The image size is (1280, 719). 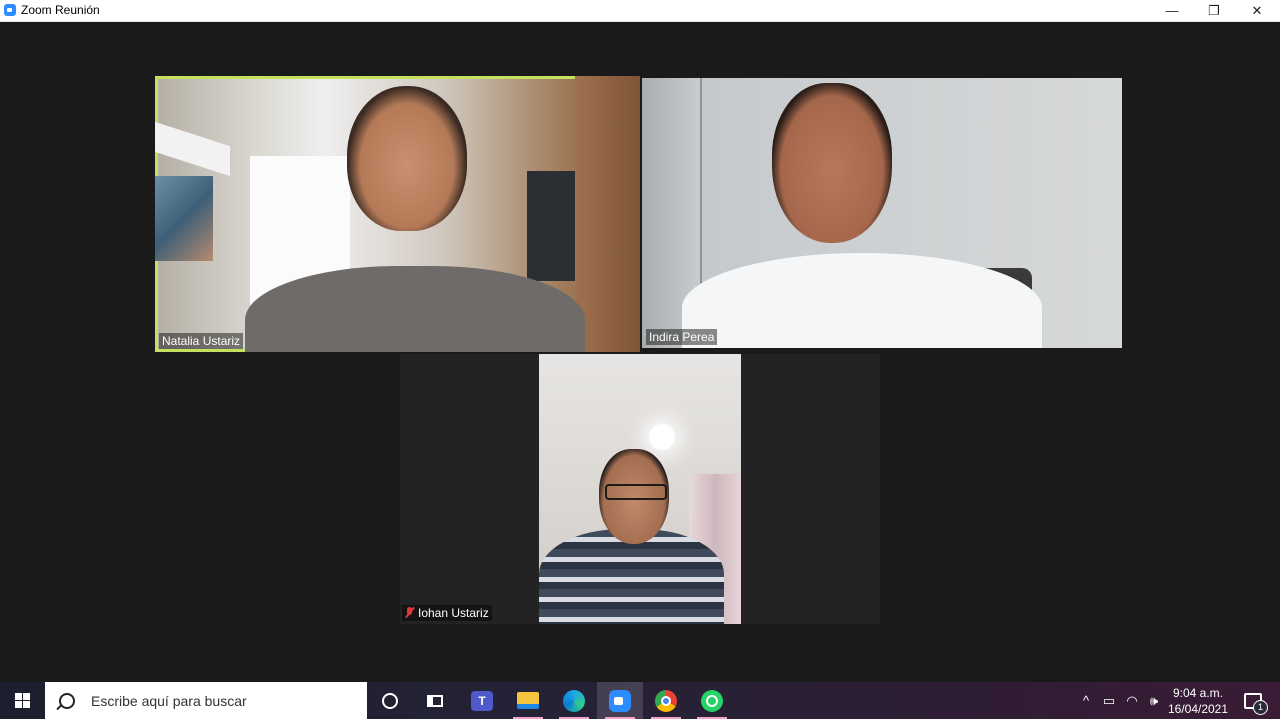 What do you see at coordinates (60, 10) in the screenshot?
I see `window-title: Zoom Reunión` at bounding box center [60, 10].